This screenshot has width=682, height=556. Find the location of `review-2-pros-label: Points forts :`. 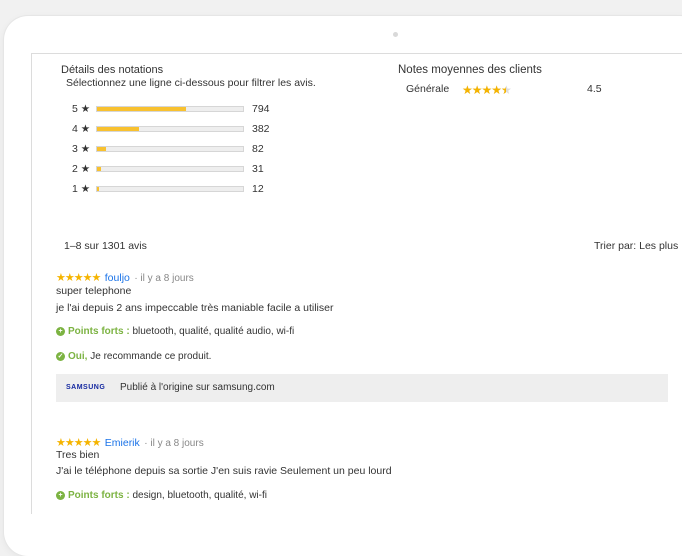

review-2-pros-label: Points forts : is located at coordinates (99, 495).